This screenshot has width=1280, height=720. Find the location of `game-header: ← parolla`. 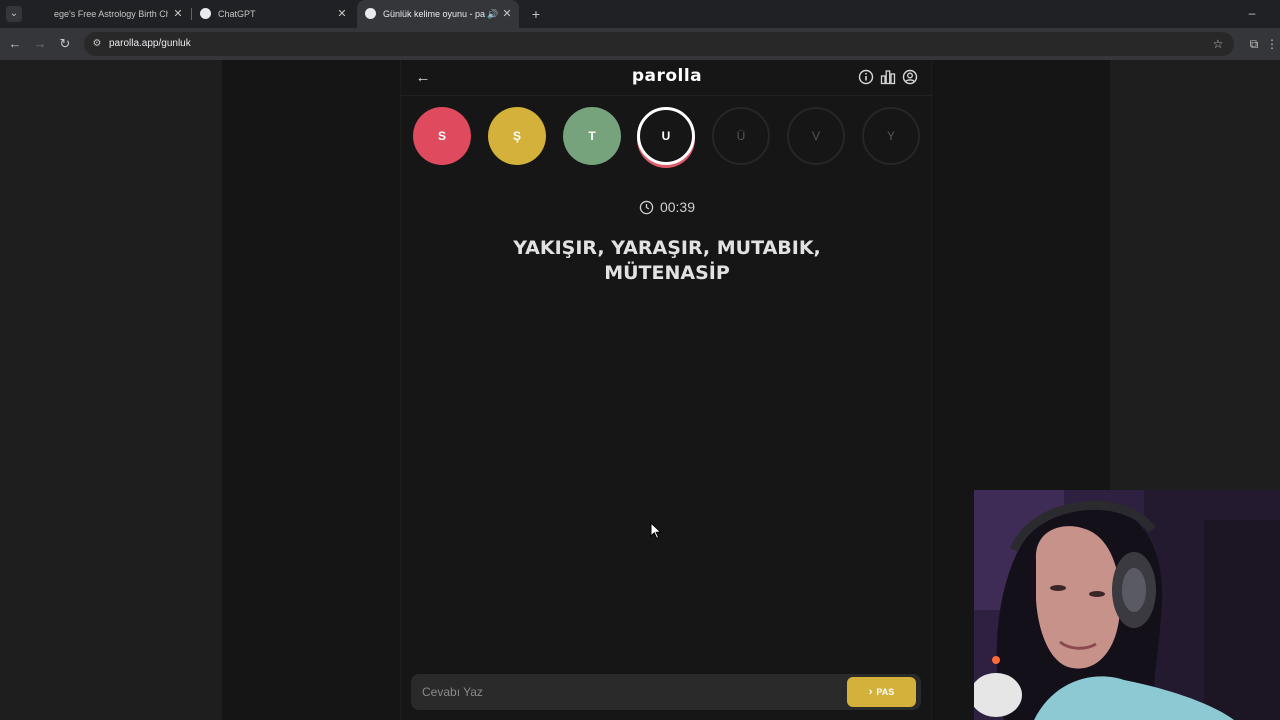

game-header: ← parolla is located at coordinates (667, 78).